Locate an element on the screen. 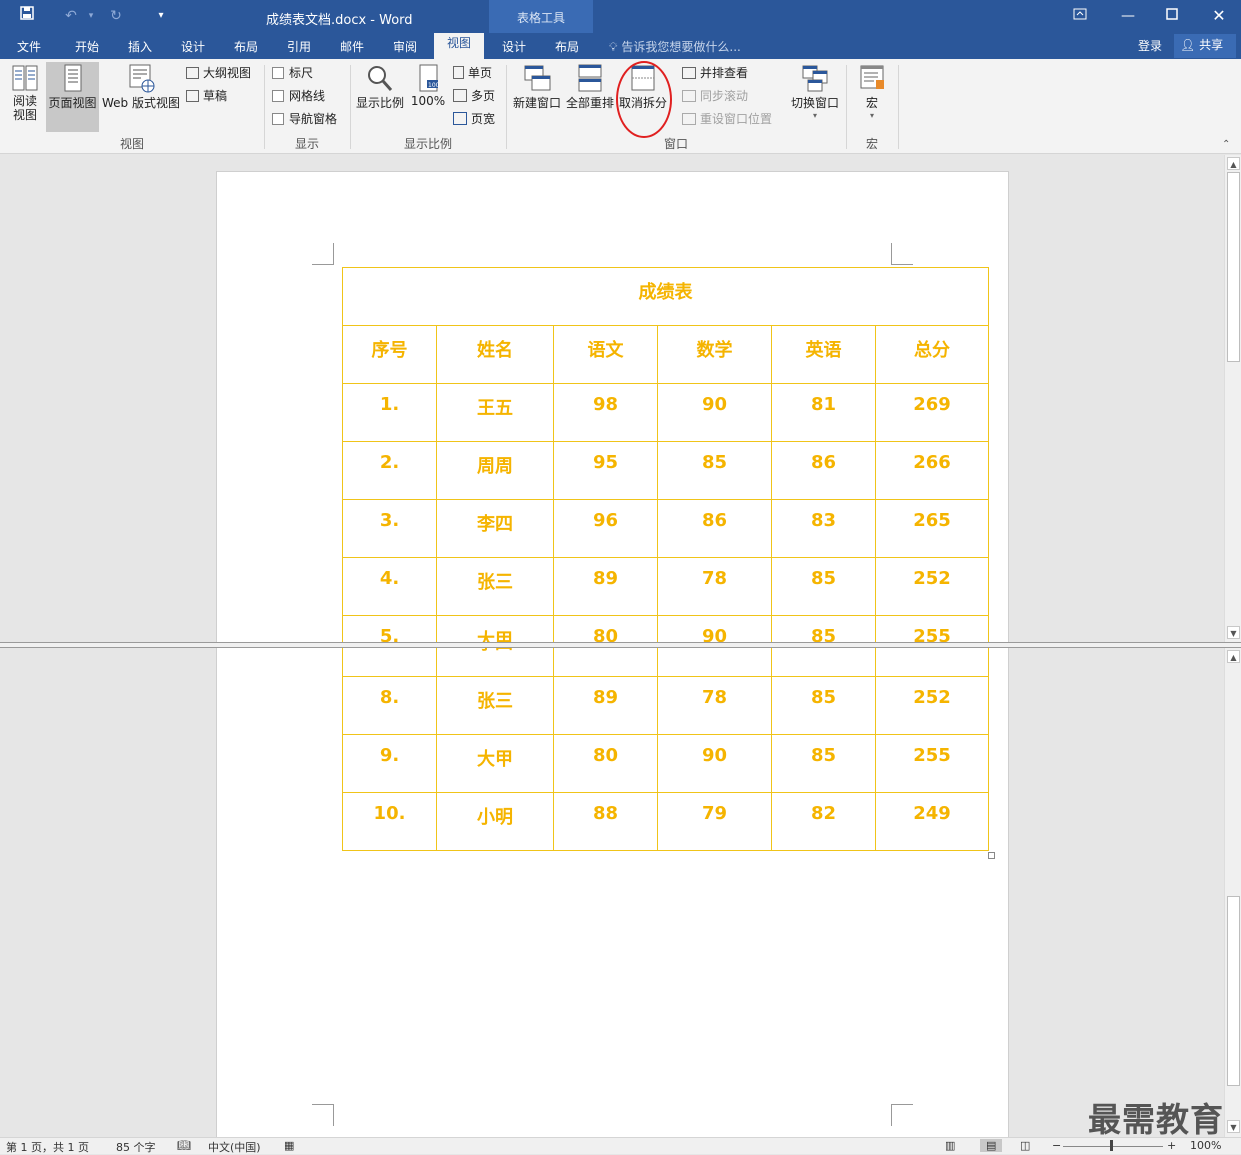 Image resolution: width=1241 pixels, height=1155 pixels. maximize-icon is located at coordinates (1172, 16).